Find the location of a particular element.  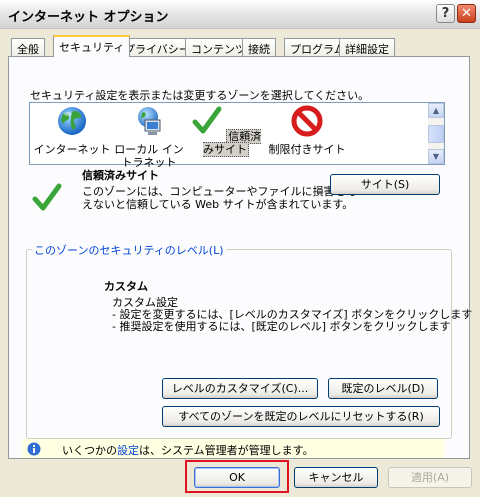

window-title: インターネット オプション is located at coordinates (88, 17).